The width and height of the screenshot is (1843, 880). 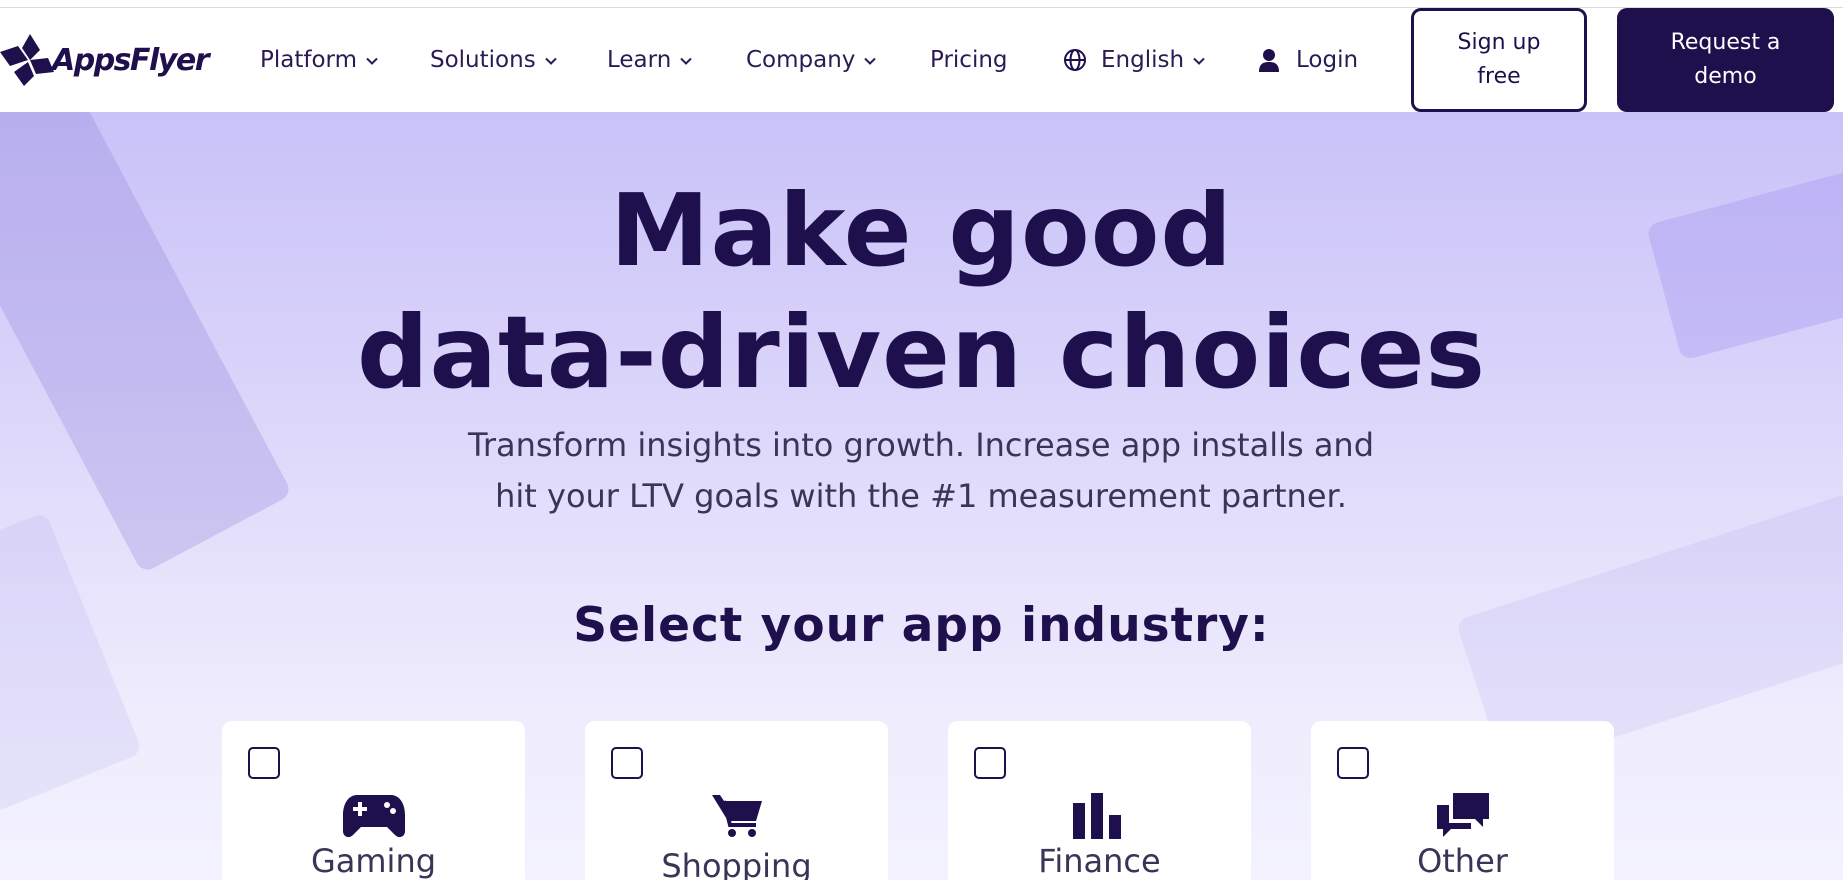 I want to click on chat-bubbles-icon, so click(x=1462, y=815).